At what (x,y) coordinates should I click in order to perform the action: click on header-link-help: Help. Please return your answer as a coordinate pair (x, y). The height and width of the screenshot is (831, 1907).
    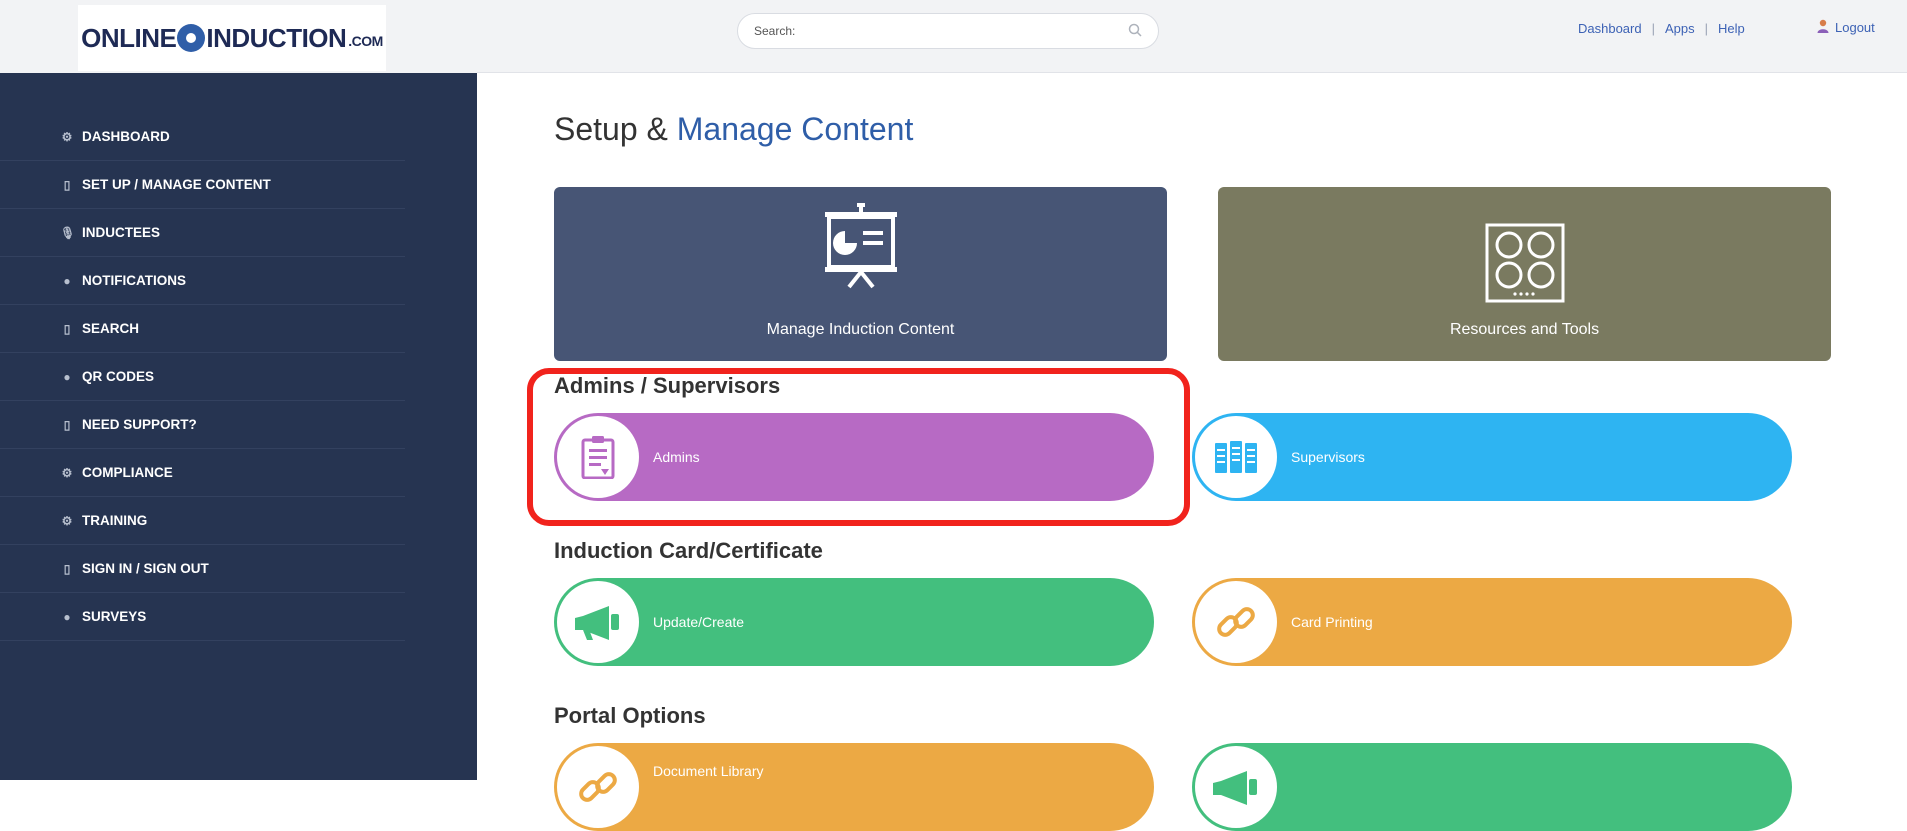
    Looking at the image, I should click on (1731, 28).